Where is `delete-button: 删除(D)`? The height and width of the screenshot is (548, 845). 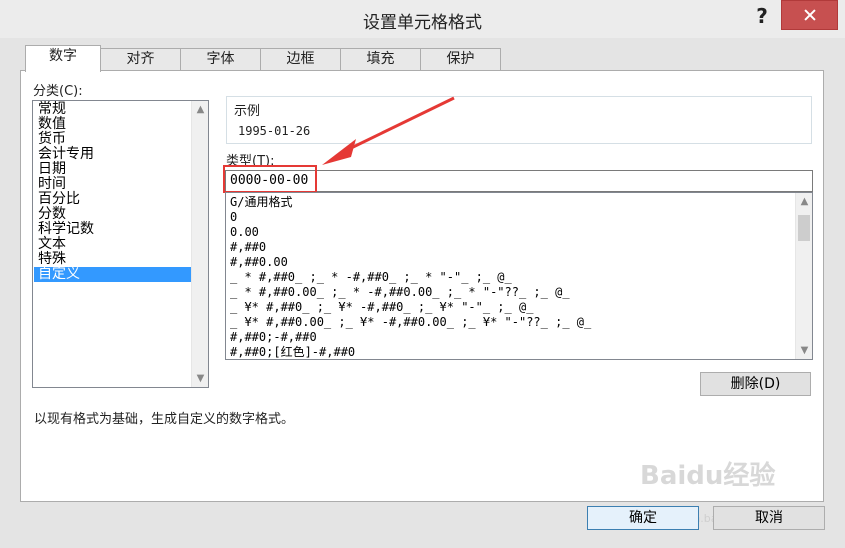 delete-button: 删除(D) is located at coordinates (755, 384).